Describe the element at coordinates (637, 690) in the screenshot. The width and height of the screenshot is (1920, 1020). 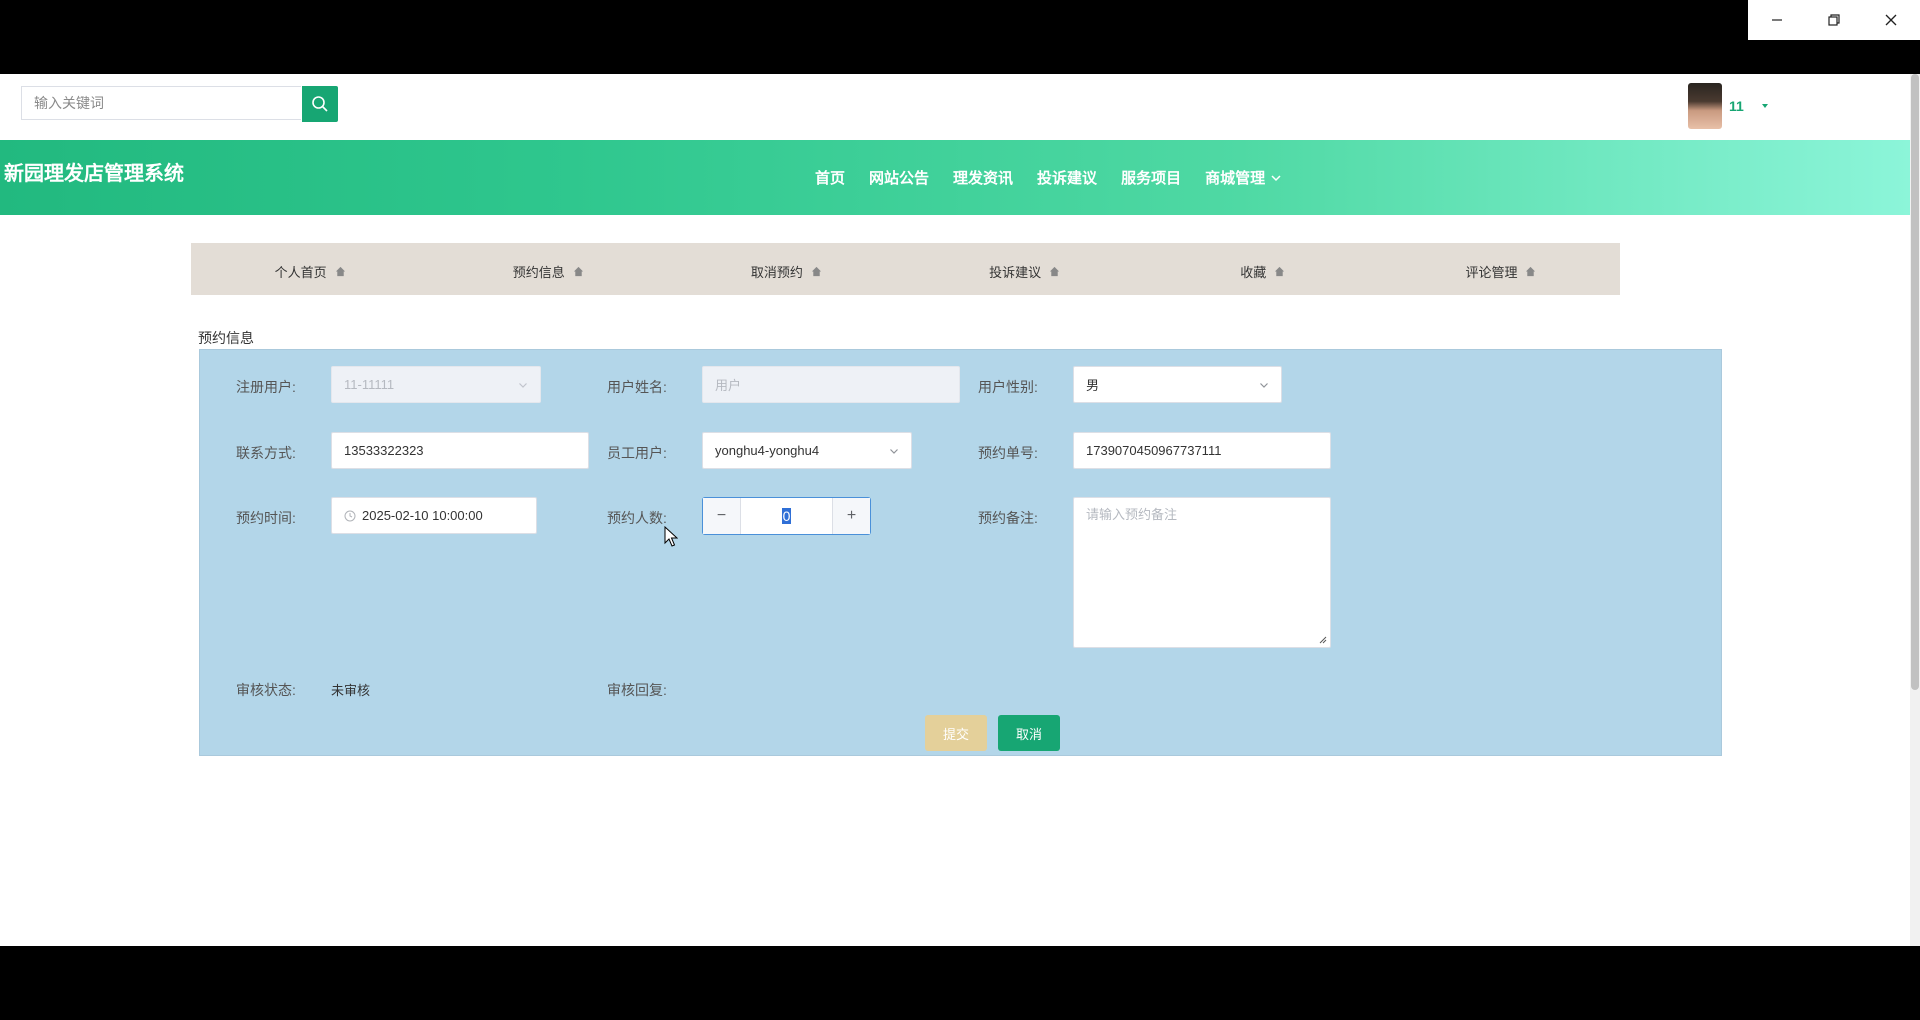
I see `review-reply-label: 审核回复:` at that location.